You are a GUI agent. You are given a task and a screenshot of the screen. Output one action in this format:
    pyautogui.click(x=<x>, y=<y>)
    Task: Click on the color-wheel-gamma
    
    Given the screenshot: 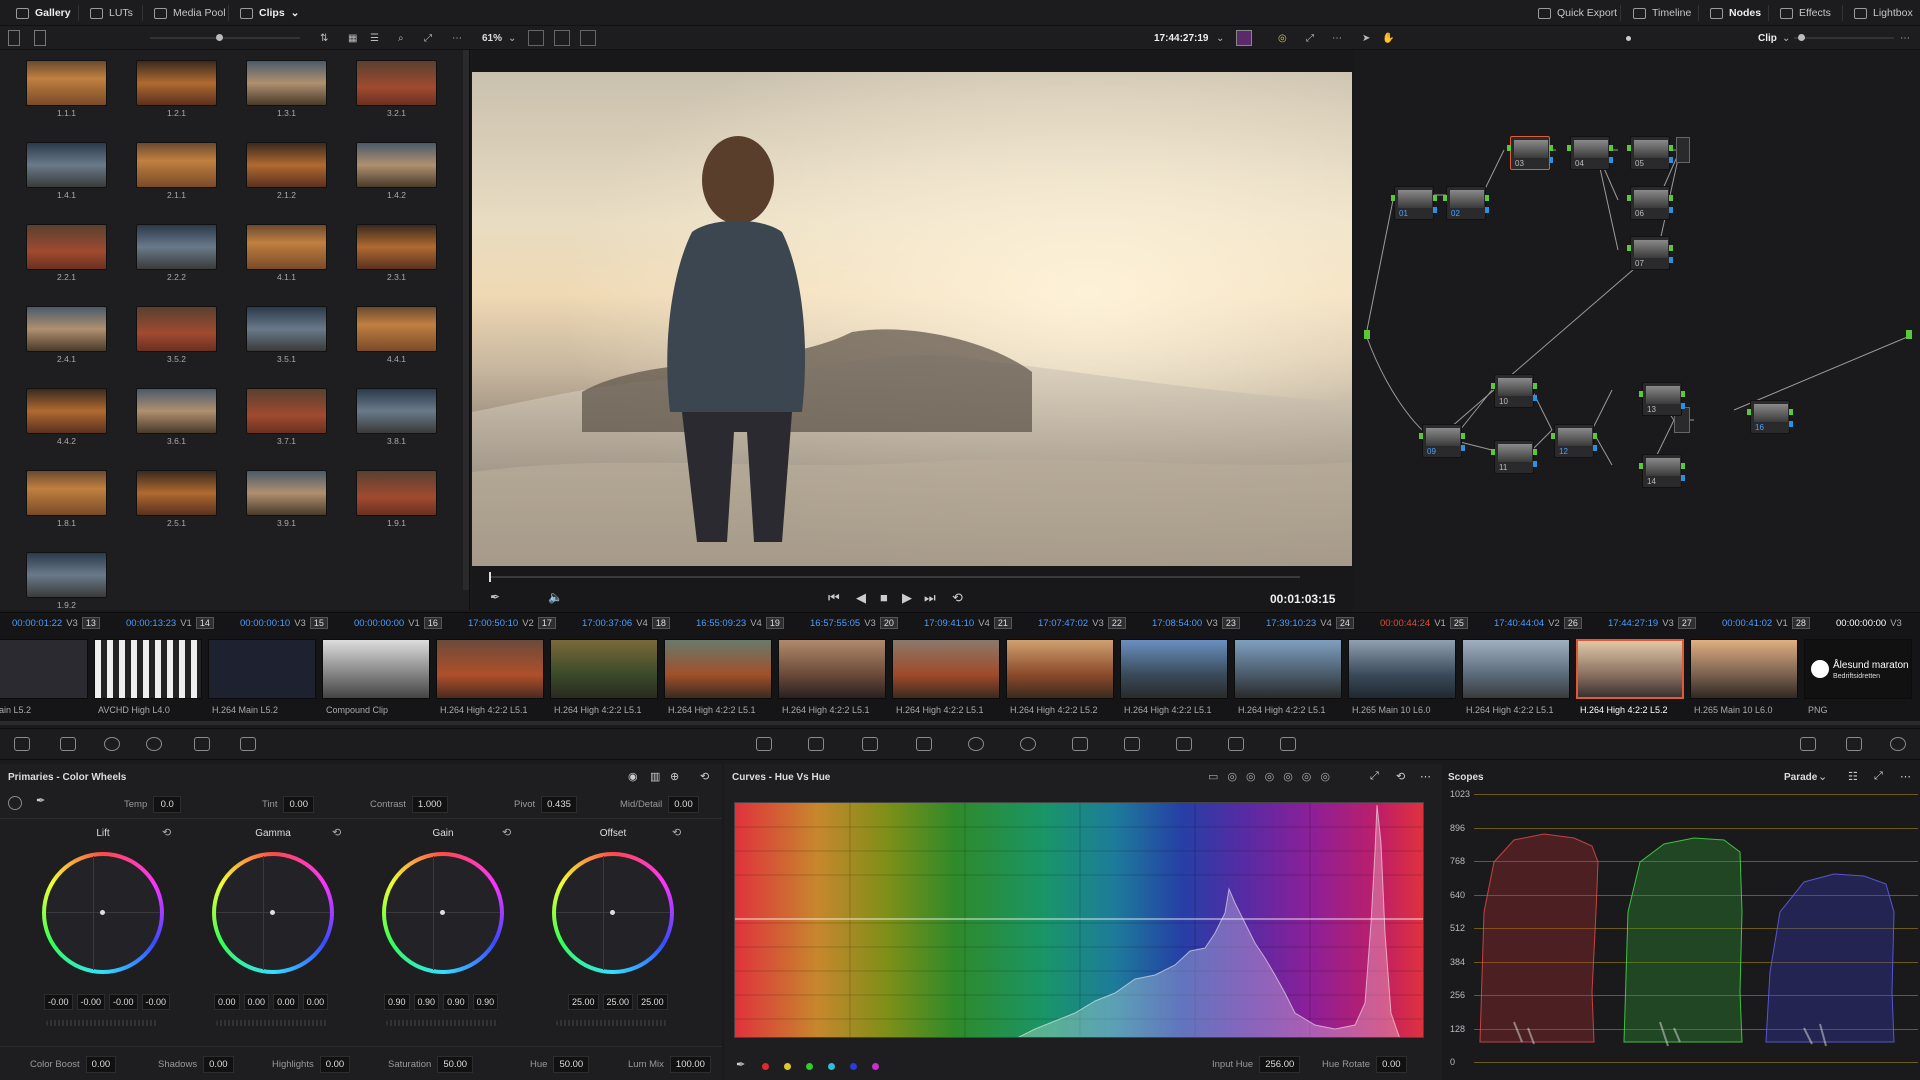 What is the action you would take?
    pyautogui.click(x=273, y=913)
    